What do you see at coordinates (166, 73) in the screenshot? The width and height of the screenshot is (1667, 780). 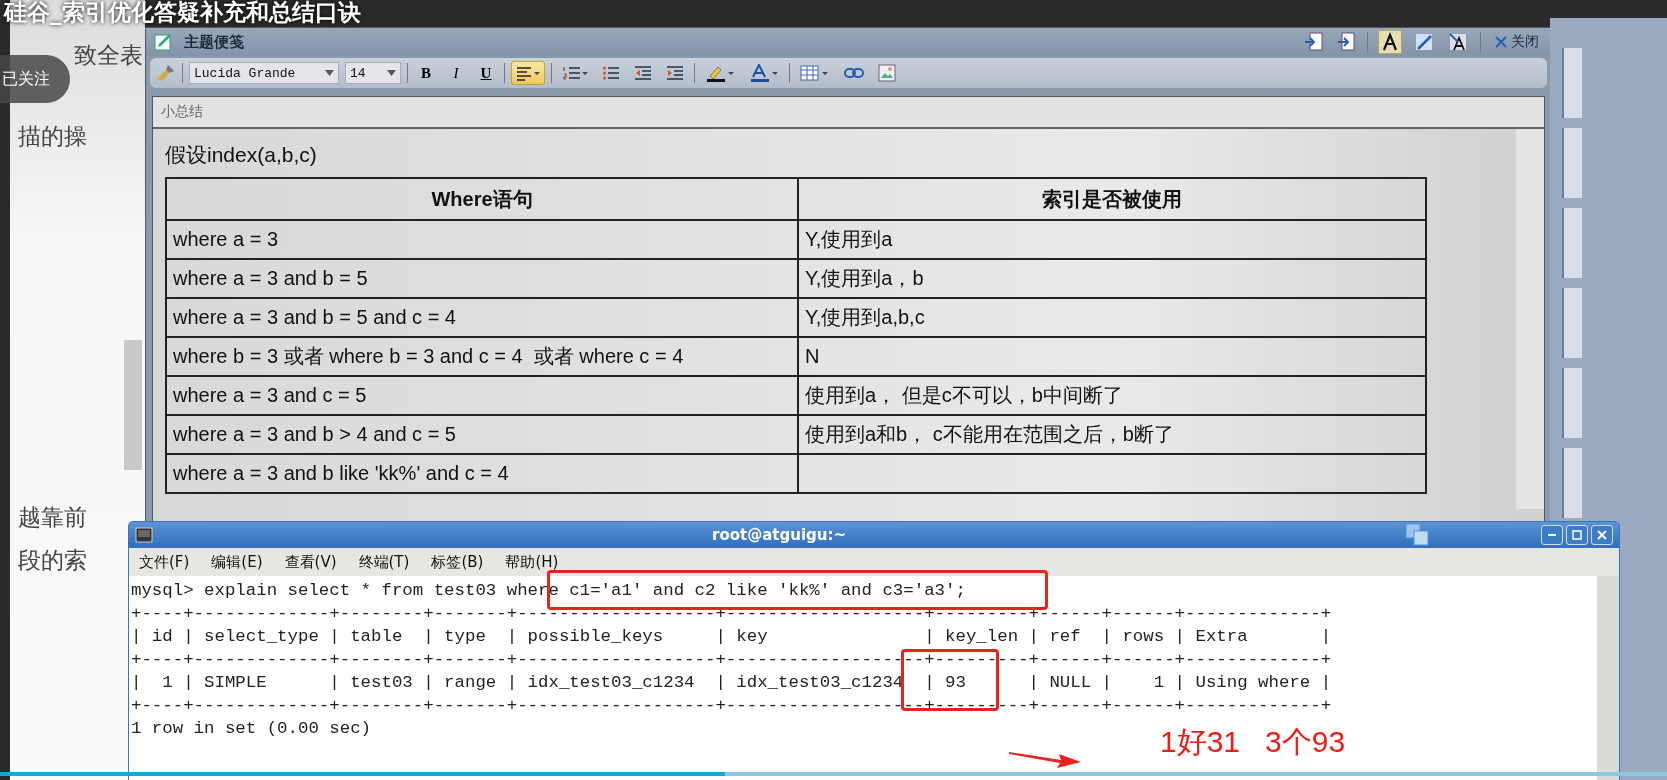 I see `brush-icon` at bounding box center [166, 73].